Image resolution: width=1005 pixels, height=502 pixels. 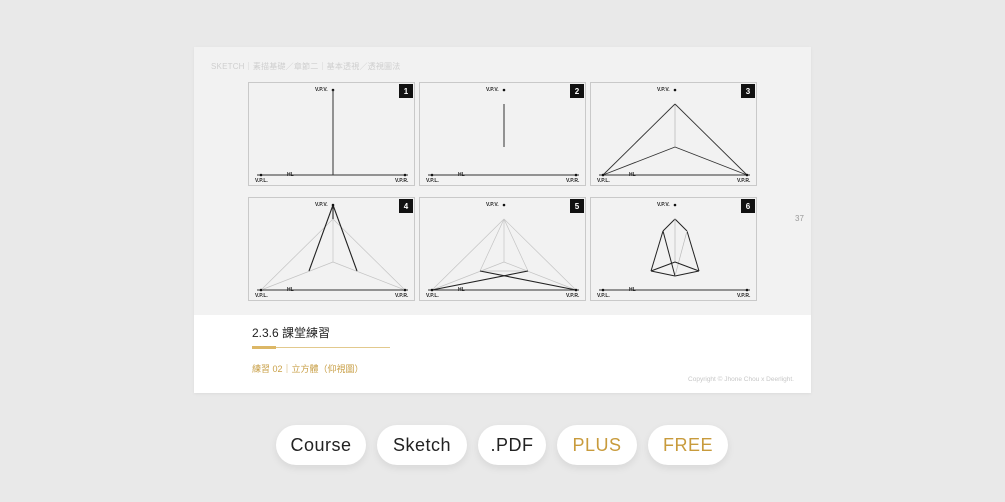 I want to click on pdf-button: .PDF, so click(x=512, y=445).